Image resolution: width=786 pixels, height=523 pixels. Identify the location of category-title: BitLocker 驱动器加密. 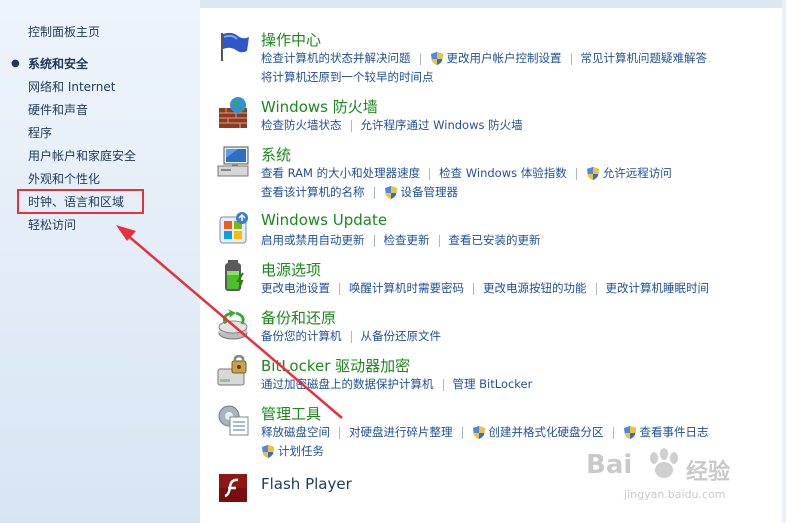
(335, 365).